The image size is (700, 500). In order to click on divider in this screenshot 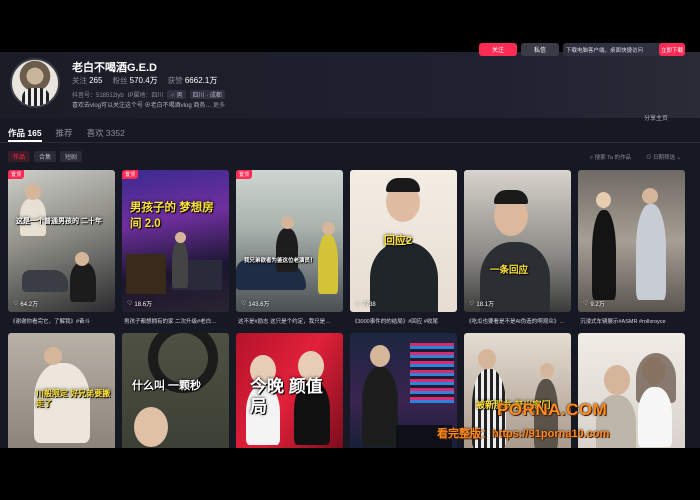, I will do `click(350, 142)`.